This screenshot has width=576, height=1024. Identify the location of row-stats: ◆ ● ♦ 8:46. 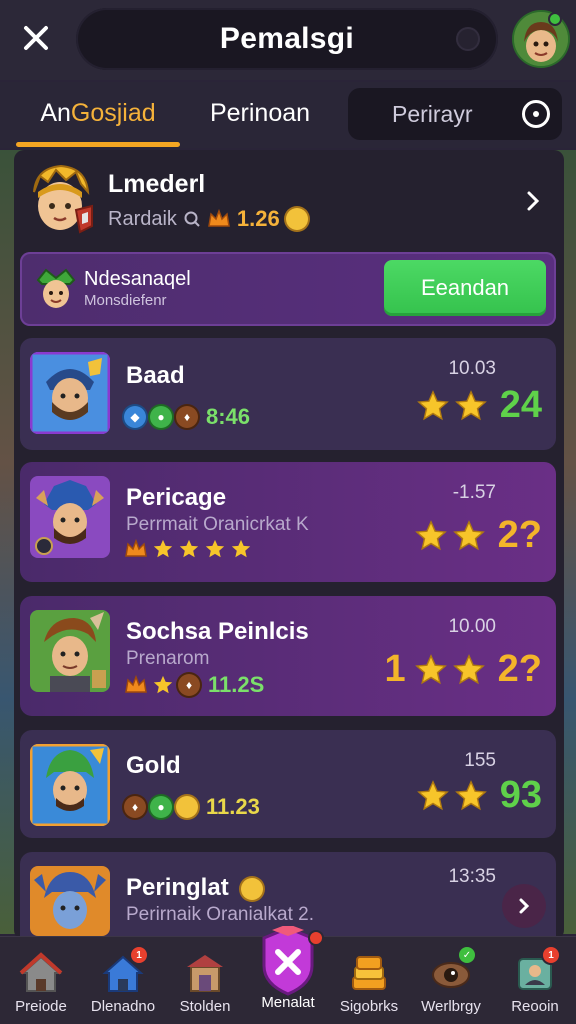
(187, 417).